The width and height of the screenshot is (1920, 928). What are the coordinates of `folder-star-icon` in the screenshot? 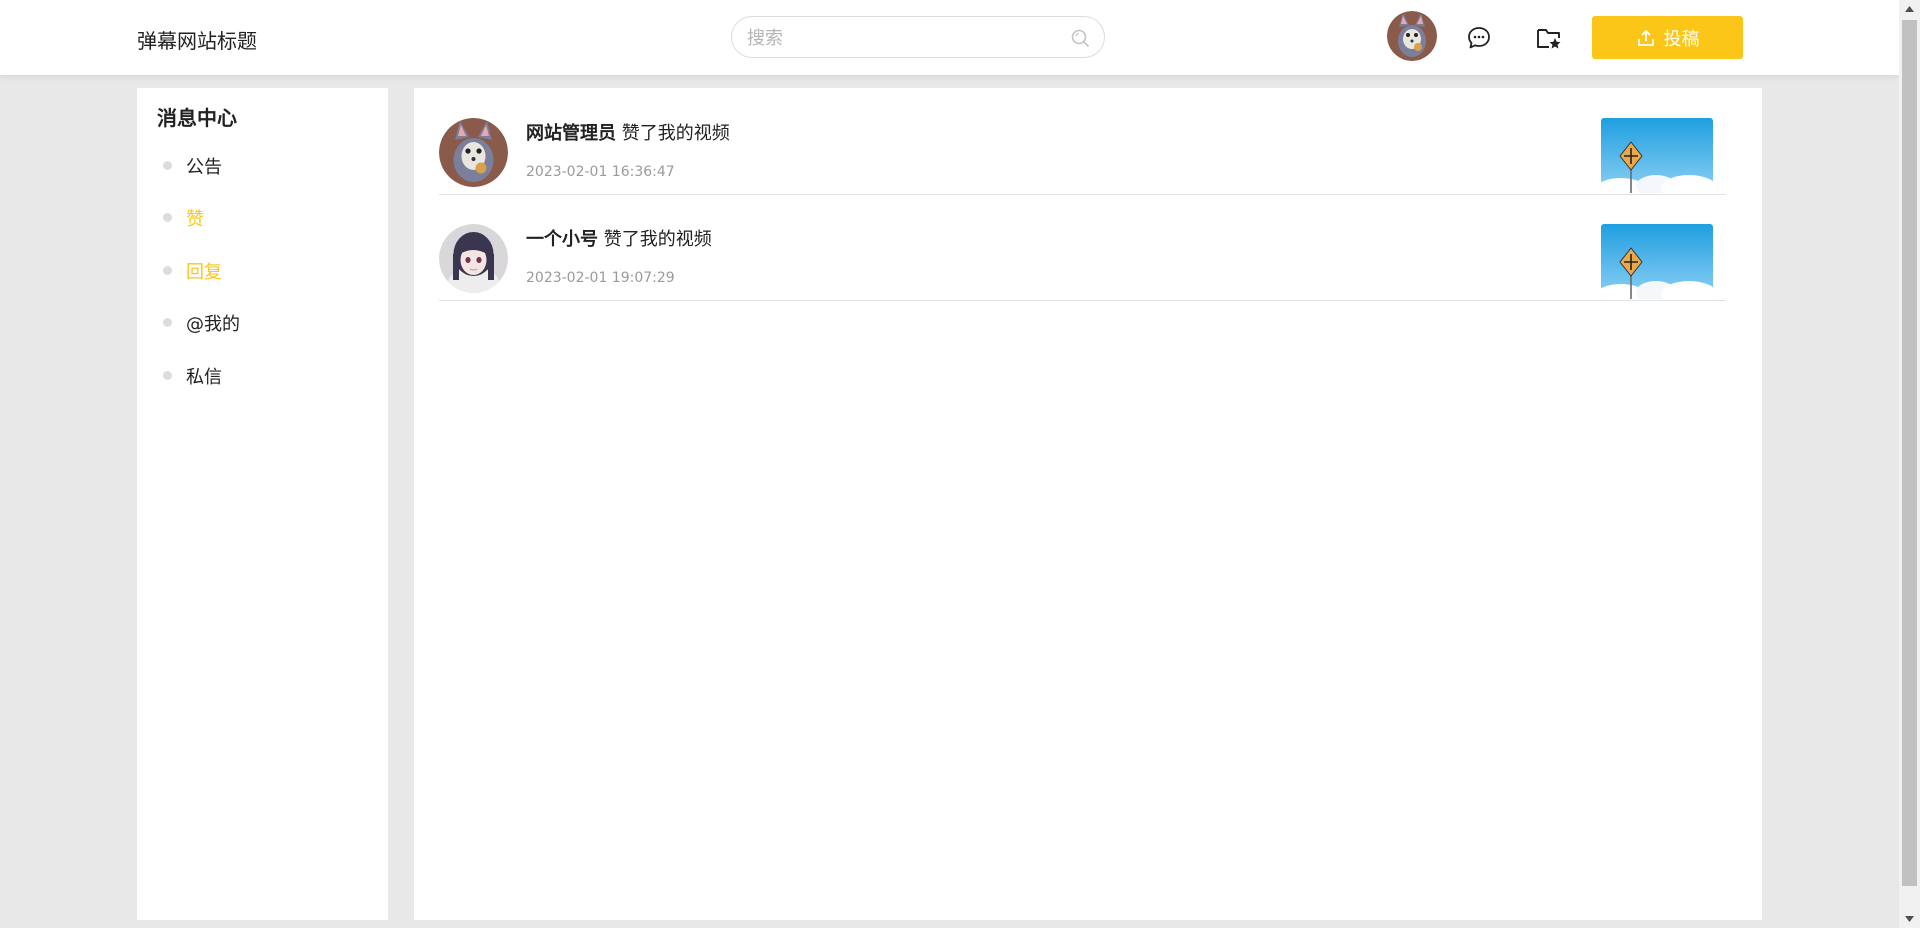 It's located at (1549, 38).